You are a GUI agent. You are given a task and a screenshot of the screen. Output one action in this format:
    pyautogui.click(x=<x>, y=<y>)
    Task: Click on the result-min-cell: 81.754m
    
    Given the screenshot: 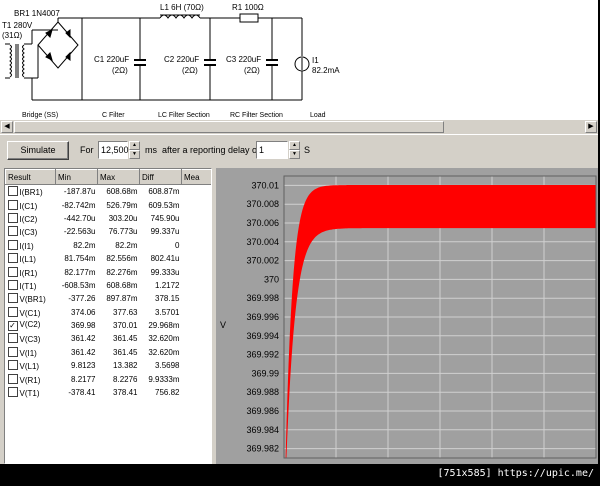 What is the action you would take?
    pyautogui.click(x=80, y=259)
    